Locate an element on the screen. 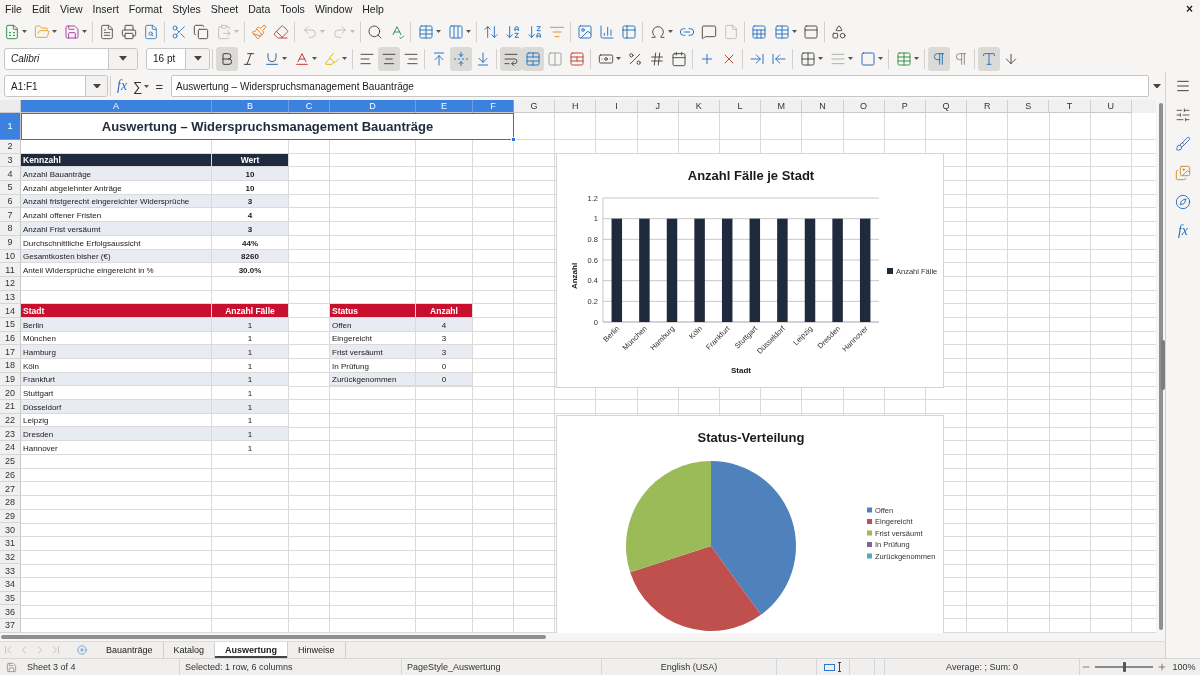 The image size is (1200, 675). name-box: A1:F1 is located at coordinates (56, 86).